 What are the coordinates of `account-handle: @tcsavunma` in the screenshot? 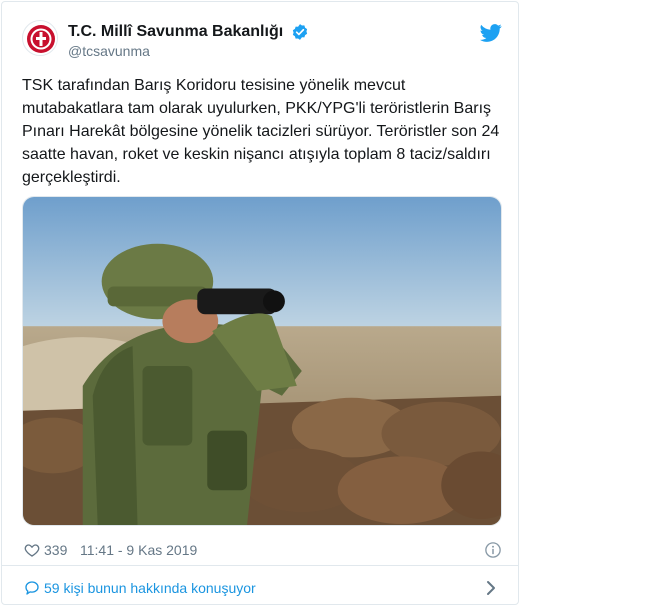 It's located at (188, 51).